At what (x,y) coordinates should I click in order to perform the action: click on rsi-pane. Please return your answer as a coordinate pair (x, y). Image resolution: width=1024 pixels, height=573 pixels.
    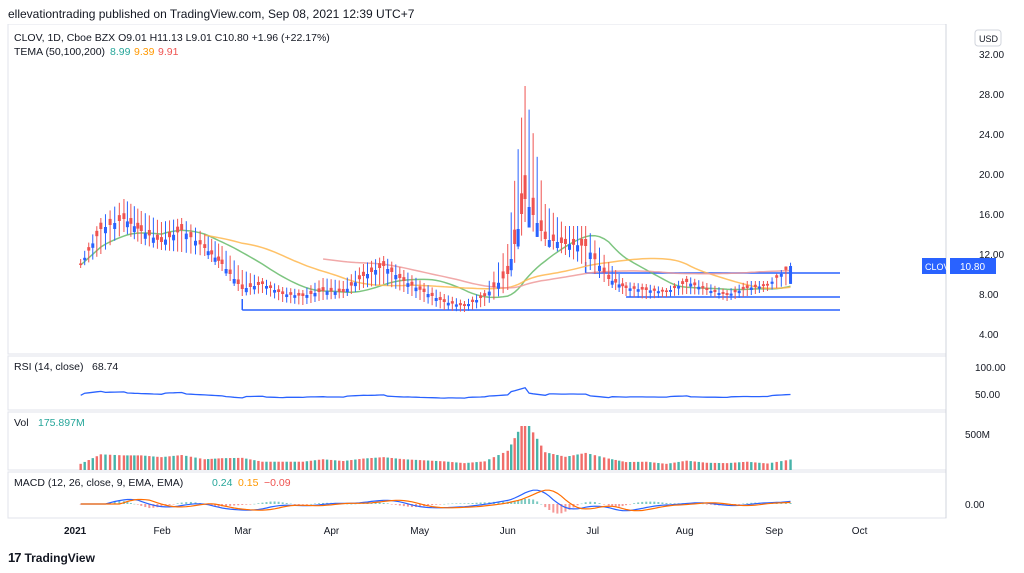
    Looking at the image, I should click on (477, 383).